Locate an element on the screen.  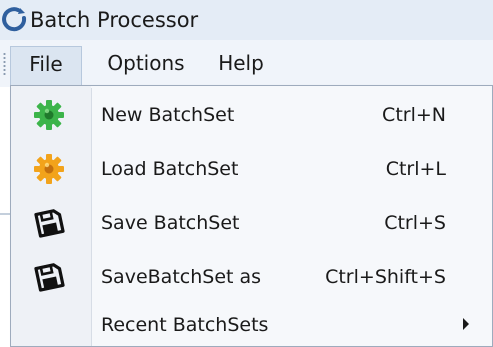
menu-item-recent-batchsets: Recent BatchSets is located at coordinates (251, 322).